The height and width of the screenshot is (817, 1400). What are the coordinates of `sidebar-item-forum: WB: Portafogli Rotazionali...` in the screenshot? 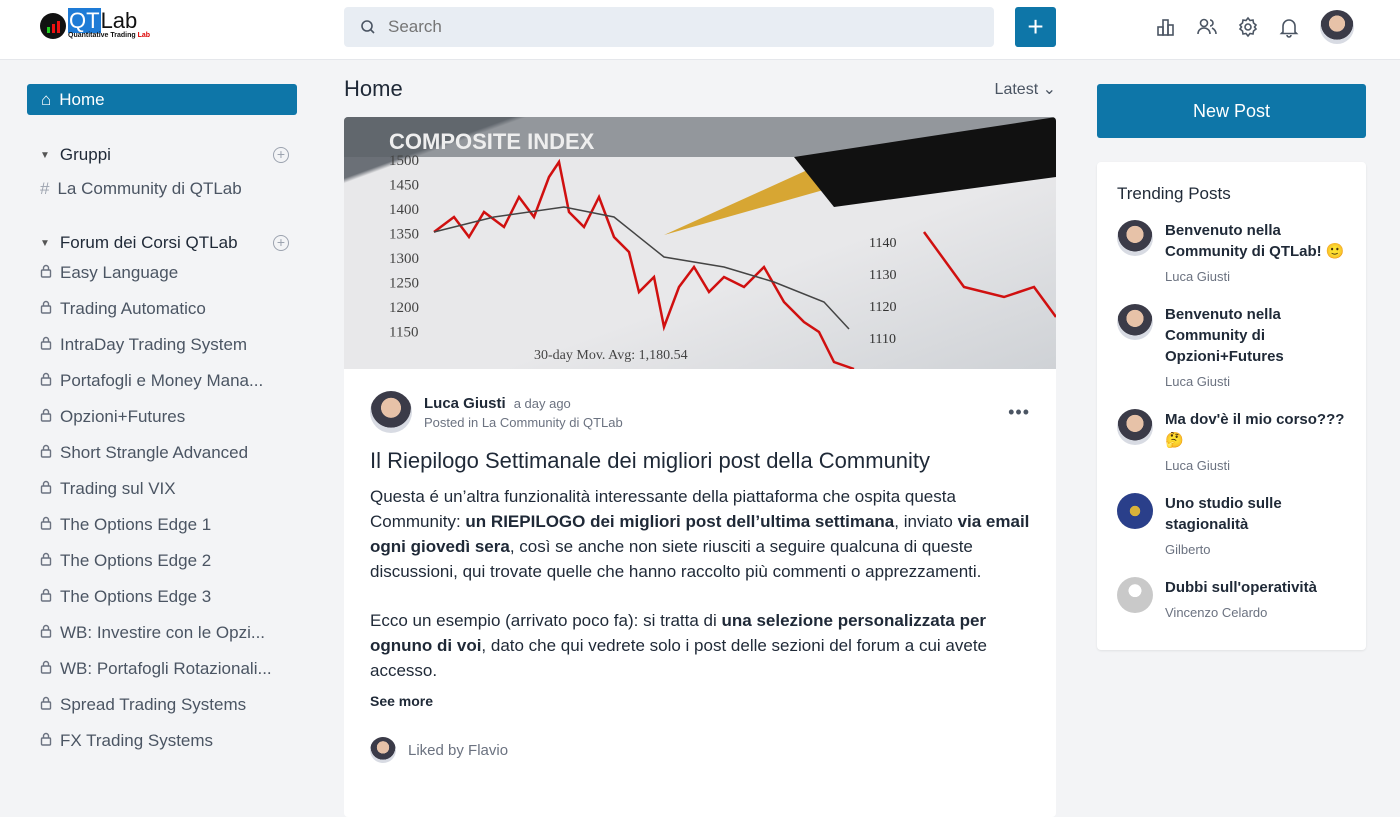 It's located at (162, 669).